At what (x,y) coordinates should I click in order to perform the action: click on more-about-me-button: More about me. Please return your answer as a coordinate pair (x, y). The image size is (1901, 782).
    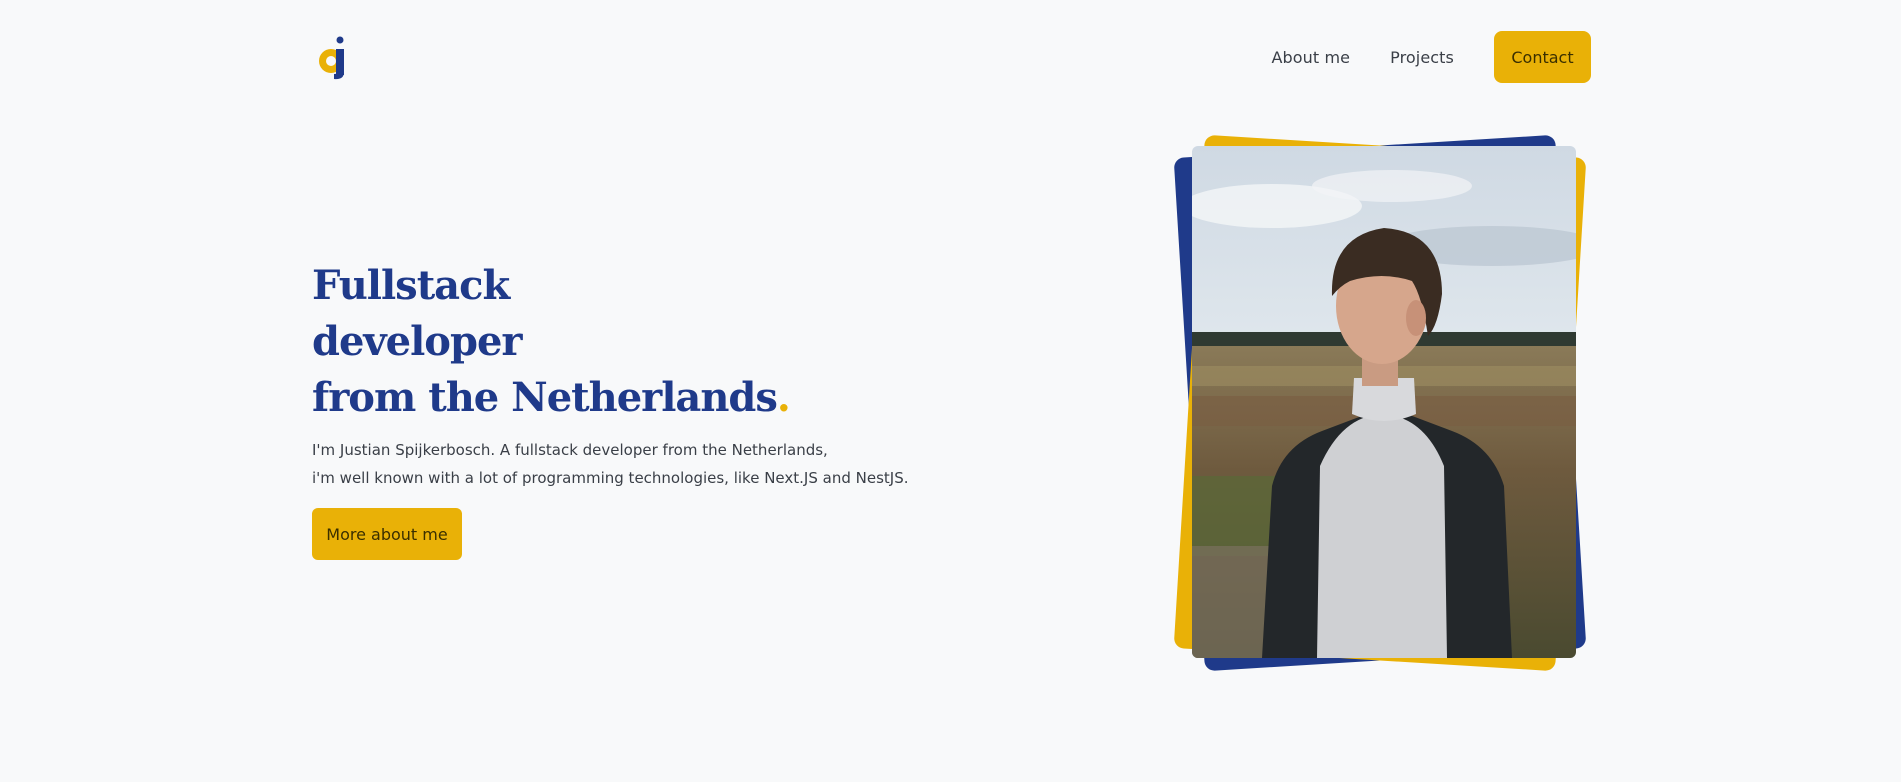
    Looking at the image, I should click on (387, 534).